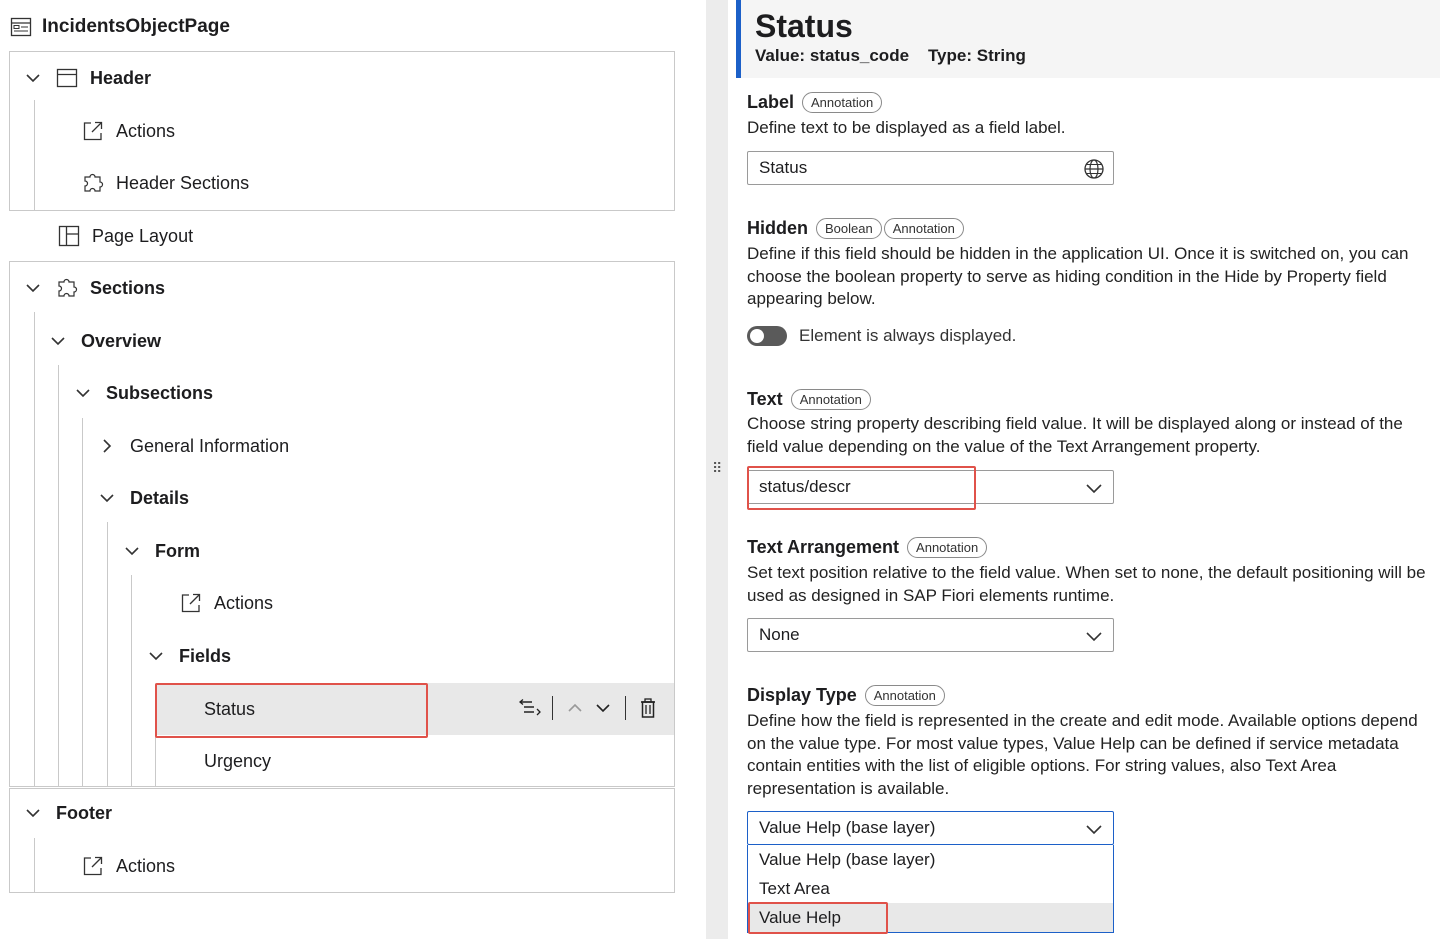 This screenshot has width=1440, height=939. I want to click on text-arrangement-value: None, so click(779, 634).